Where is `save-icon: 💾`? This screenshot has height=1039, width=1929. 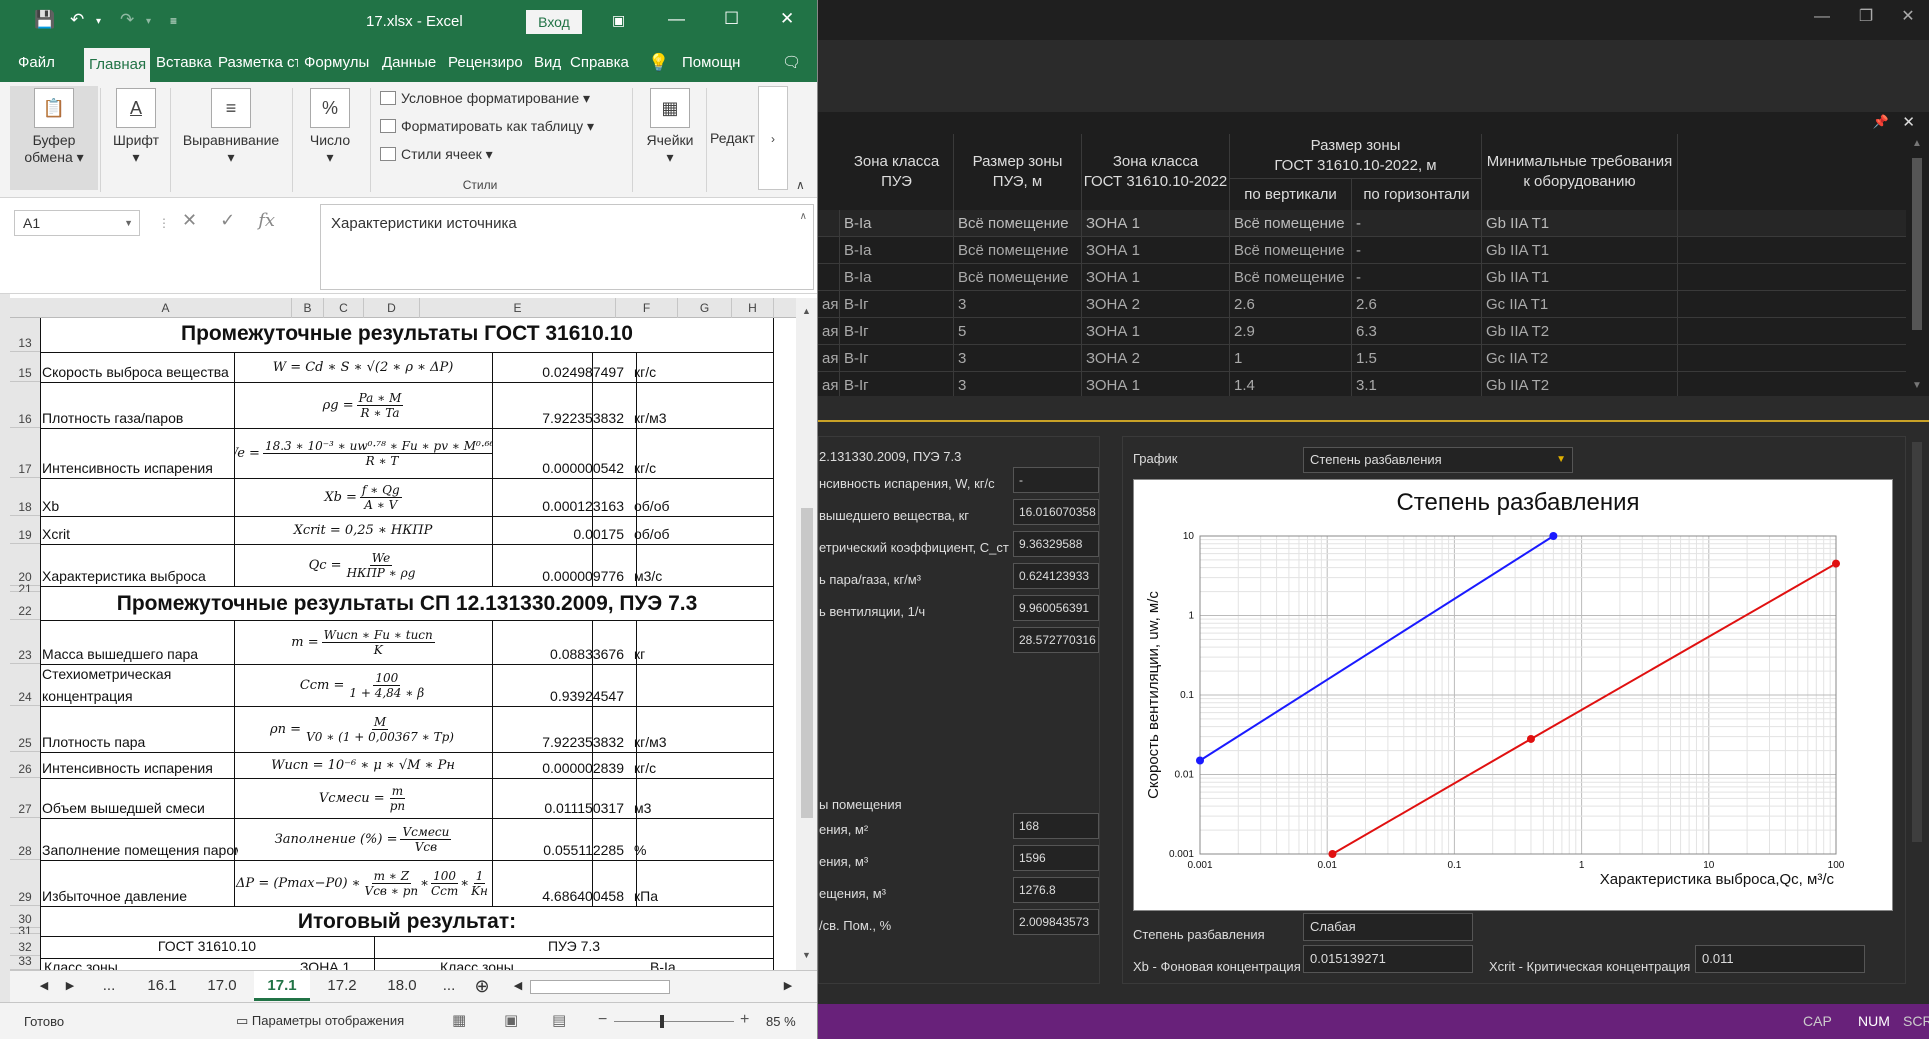 save-icon: 💾 is located at coordinates (44, 20).